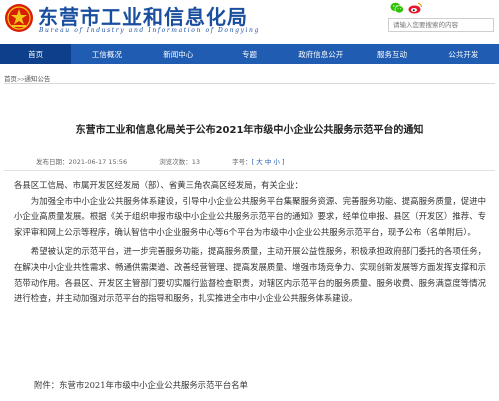 This screenshot has height=401, width=499. What do you see at coordinates (106, 54) in the screenshot?
I see `nav-item-overview: 工信概况` at bounding box center [106, 54].